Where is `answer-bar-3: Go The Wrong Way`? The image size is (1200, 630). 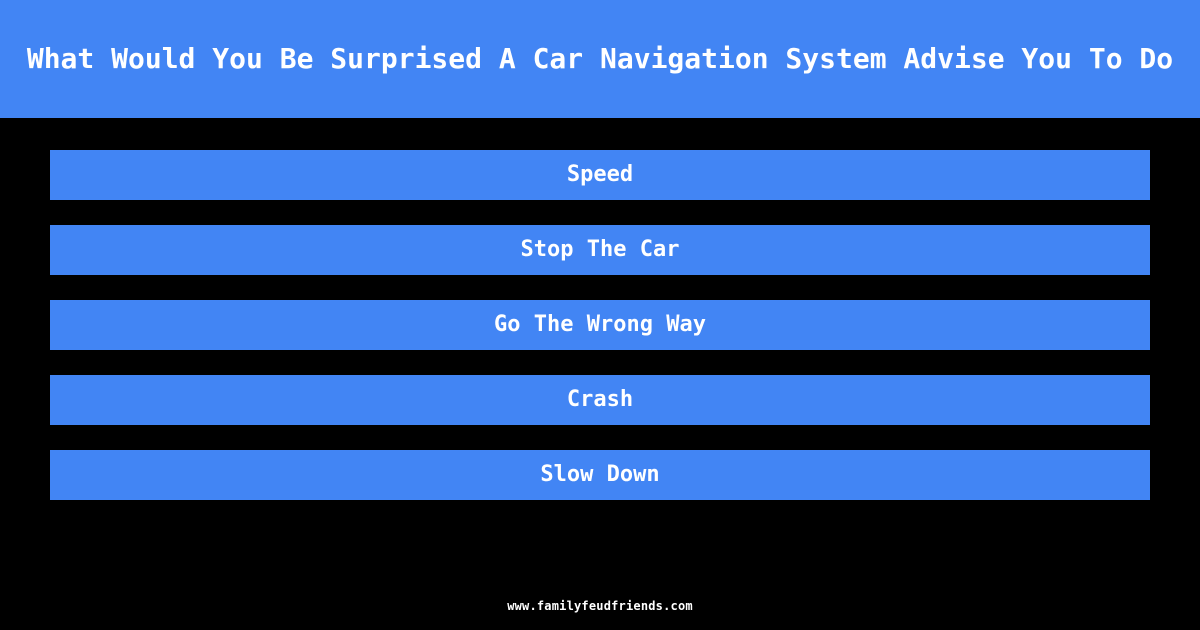
answer-bar-3: Go The Wrong Way is located at coordinates (600, 325).